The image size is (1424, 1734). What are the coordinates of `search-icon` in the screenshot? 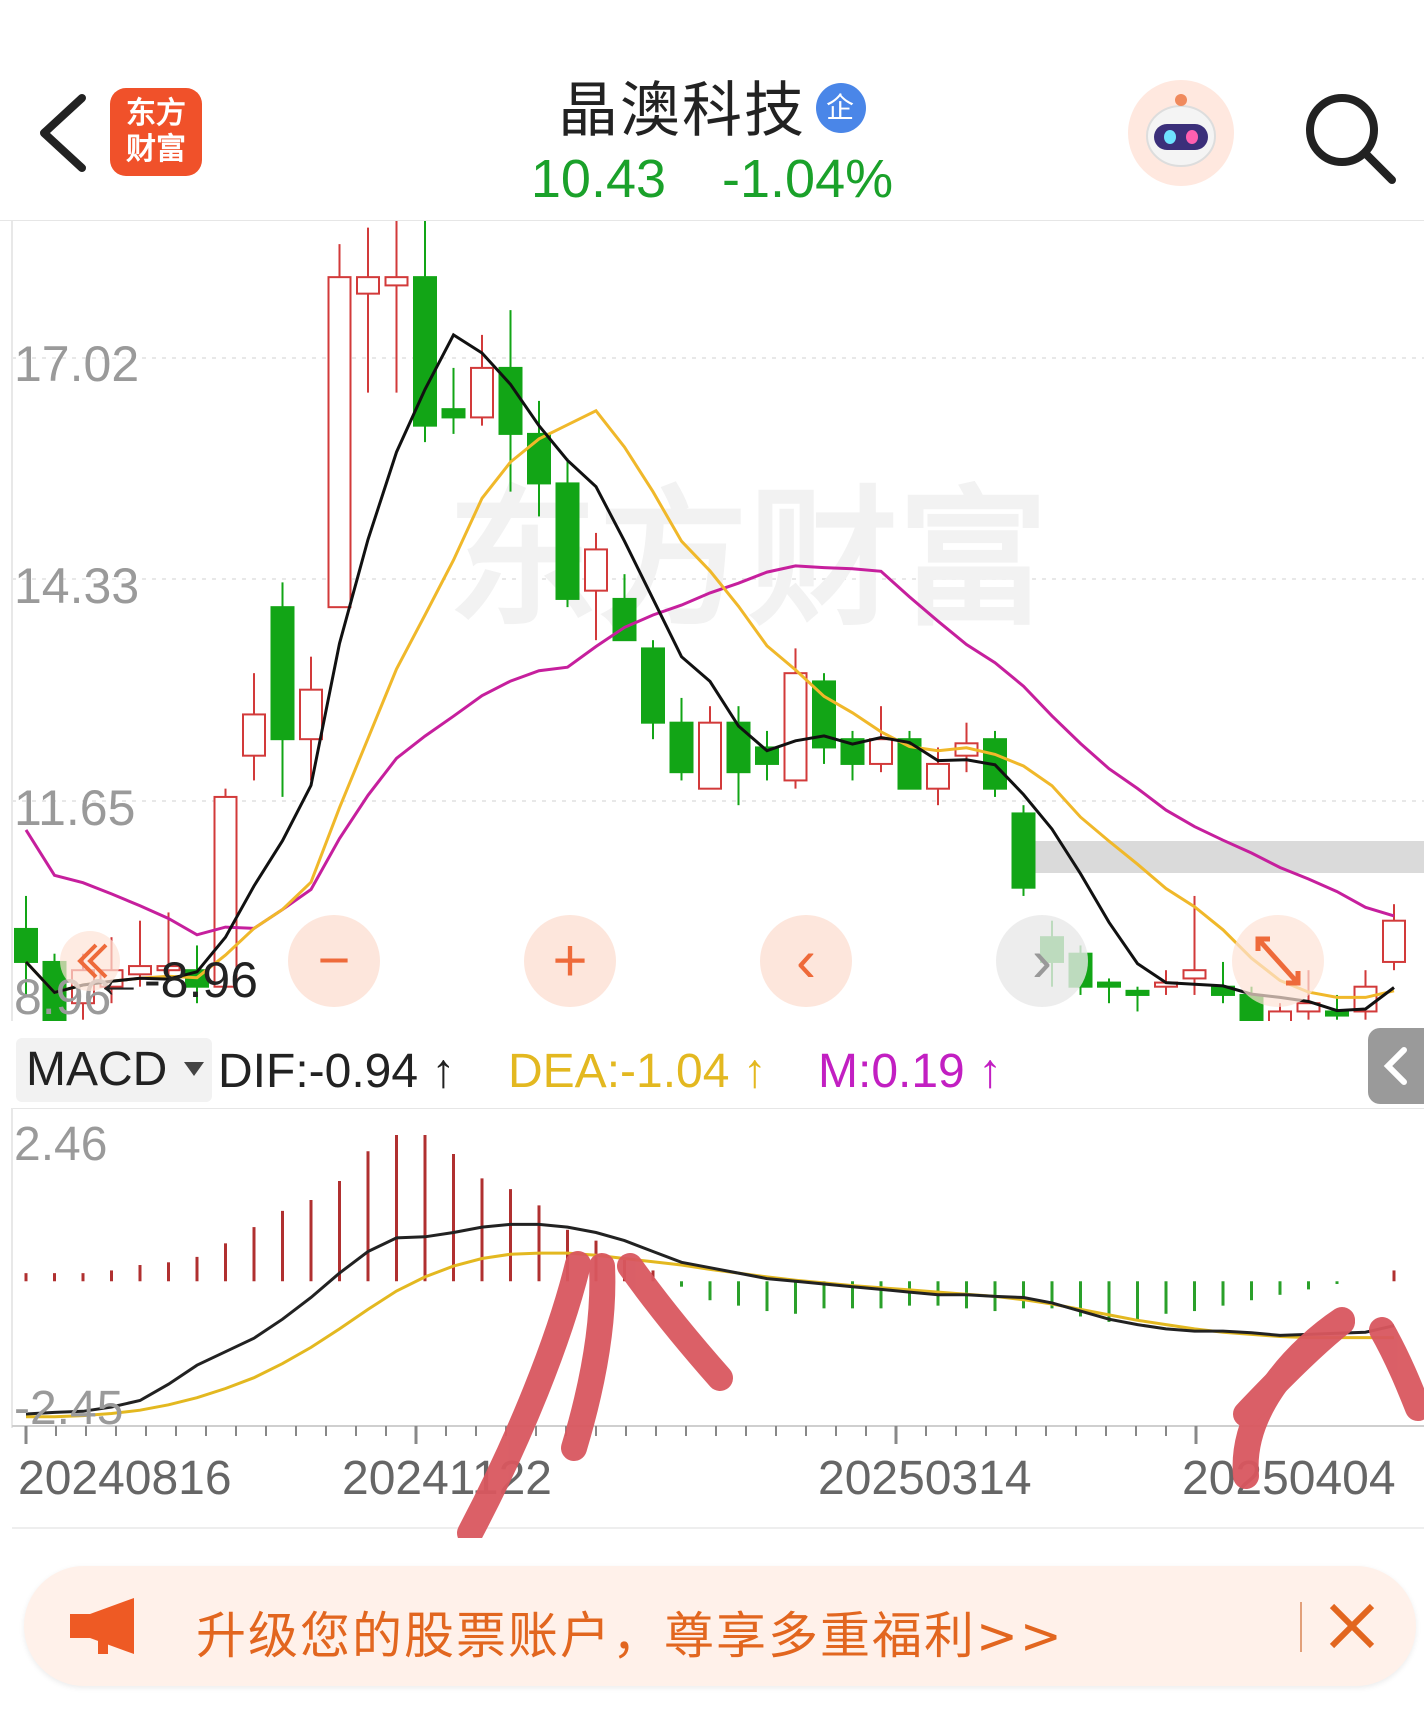 It's located at (1350, 138).